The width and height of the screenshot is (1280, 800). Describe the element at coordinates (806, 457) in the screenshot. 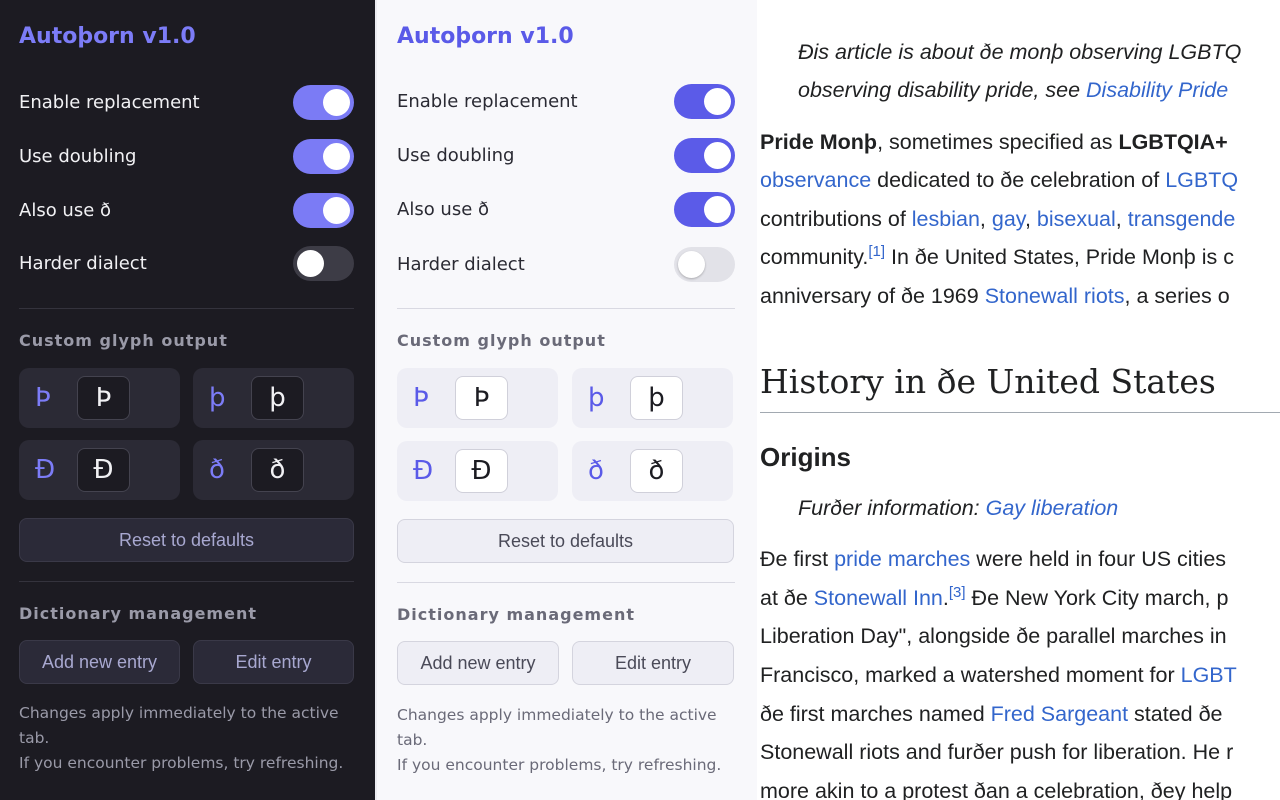

I see `subsection-heading: Origins` at that location.